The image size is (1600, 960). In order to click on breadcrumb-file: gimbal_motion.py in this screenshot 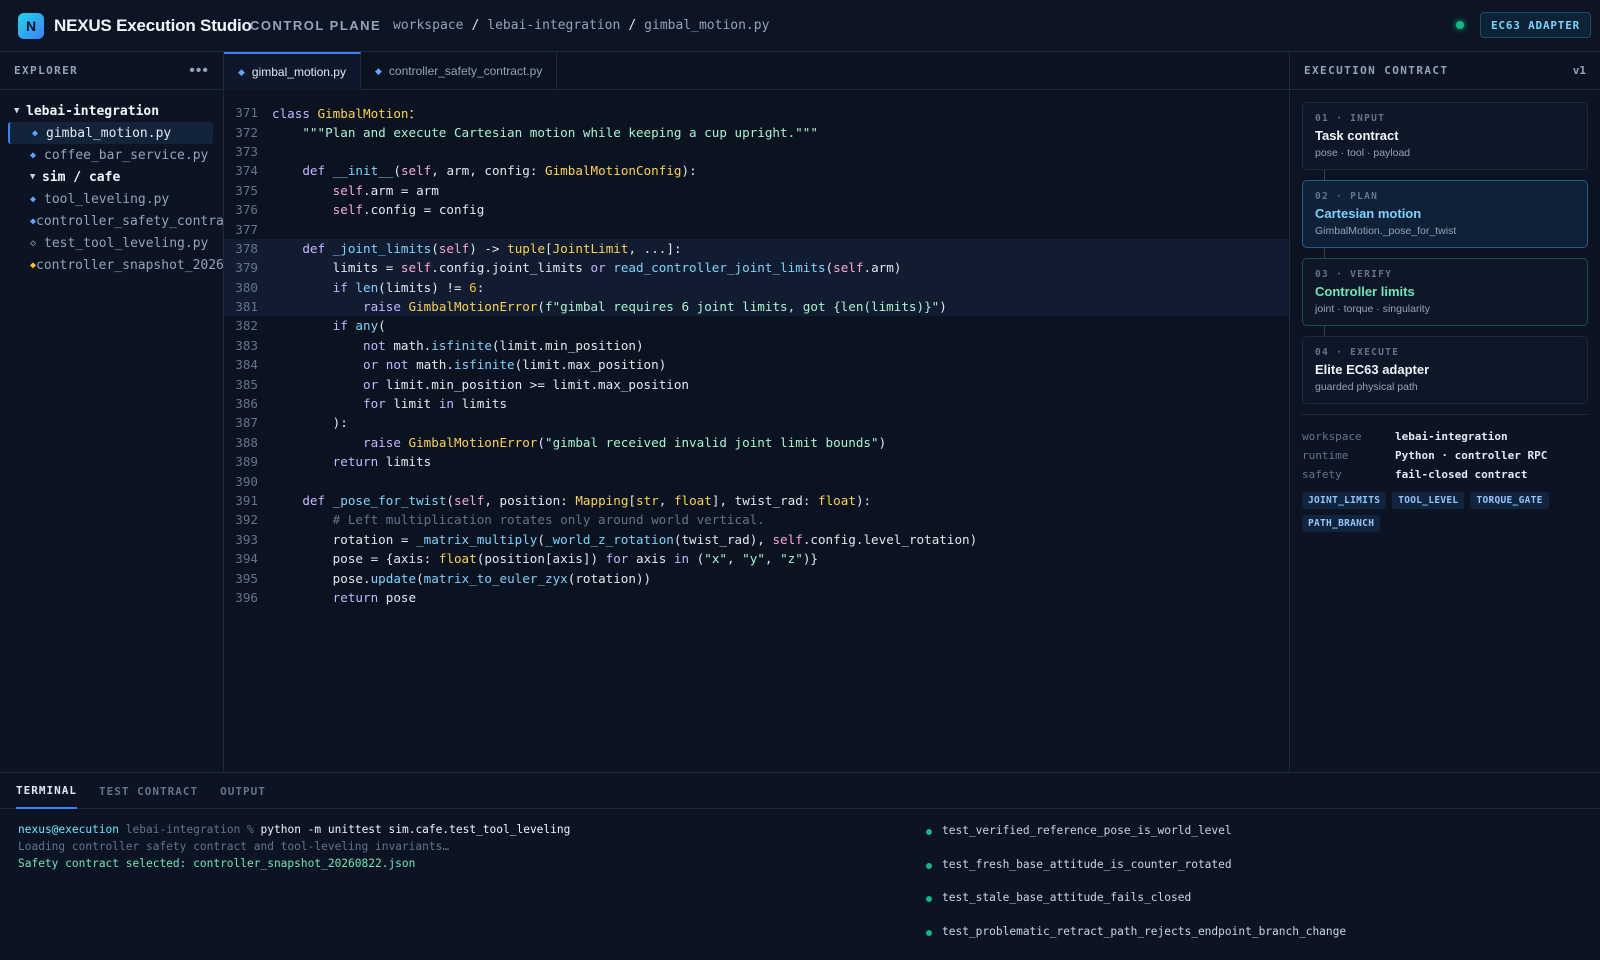, I will do `click(706, 25)`.